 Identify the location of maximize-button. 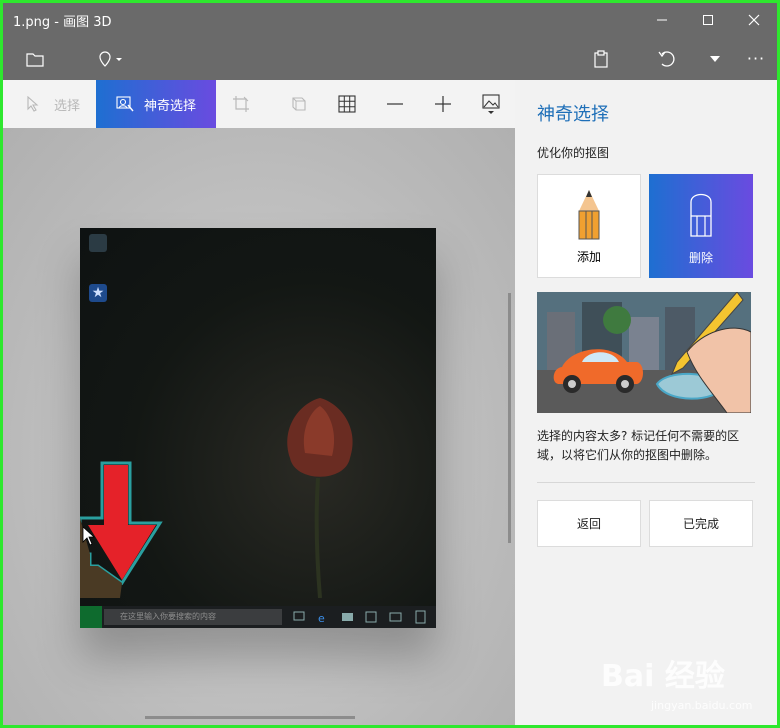
(708, 20).